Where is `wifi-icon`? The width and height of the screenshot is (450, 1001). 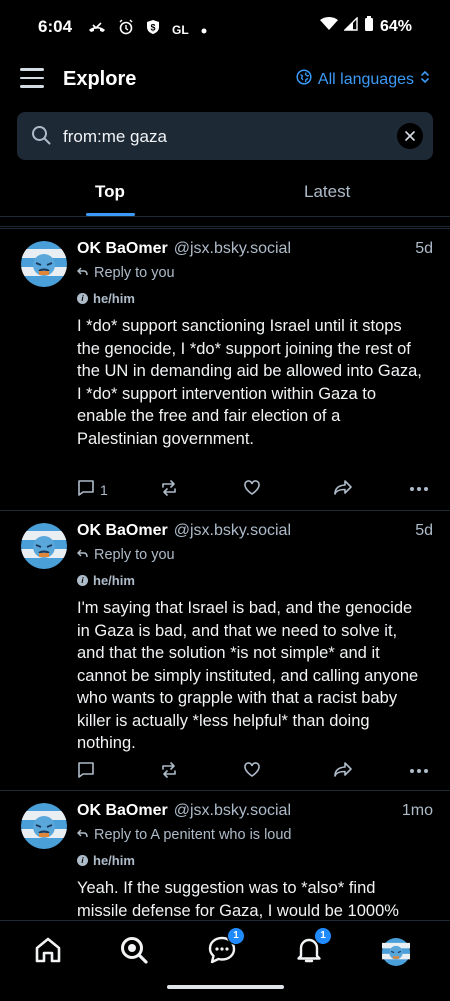 wifi-icon is located at coordinates (328, 26).